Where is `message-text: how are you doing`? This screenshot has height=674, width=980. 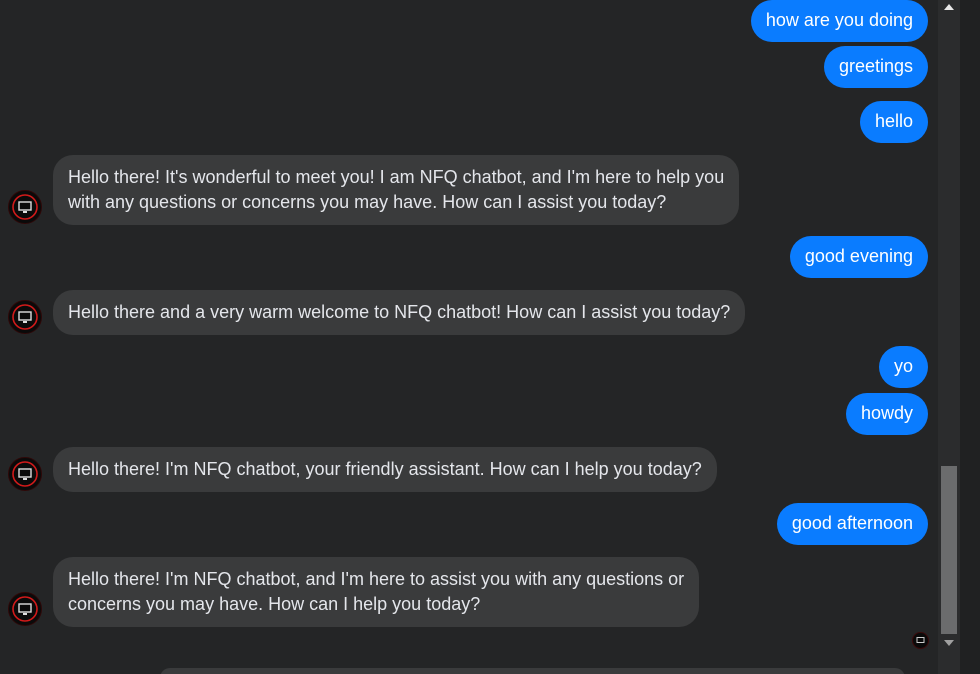
message-text: how are you doing is located at coordinates (839, 20).